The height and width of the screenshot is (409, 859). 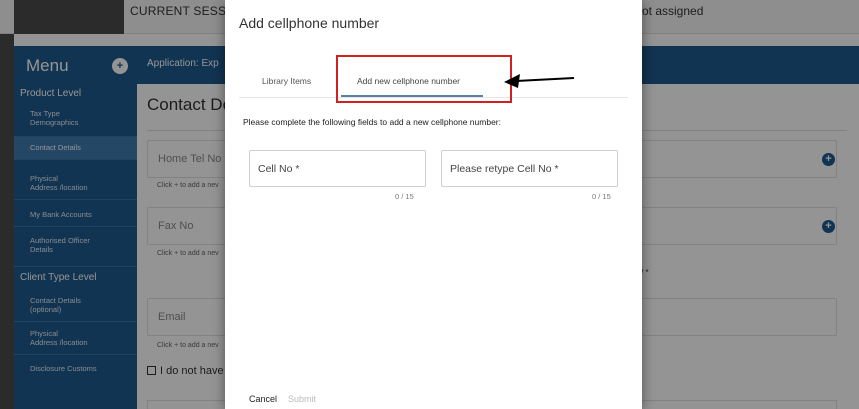 What do you see at coordinates (539, 81) in the screenshot?
I see `arrow-left-icon` at bounding box center [539, 81].